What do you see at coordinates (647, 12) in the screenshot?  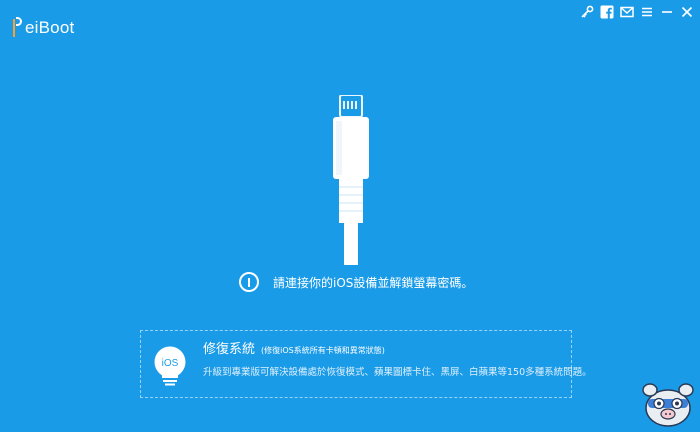 I see `menu-icon` at bounding box center [647, 12].